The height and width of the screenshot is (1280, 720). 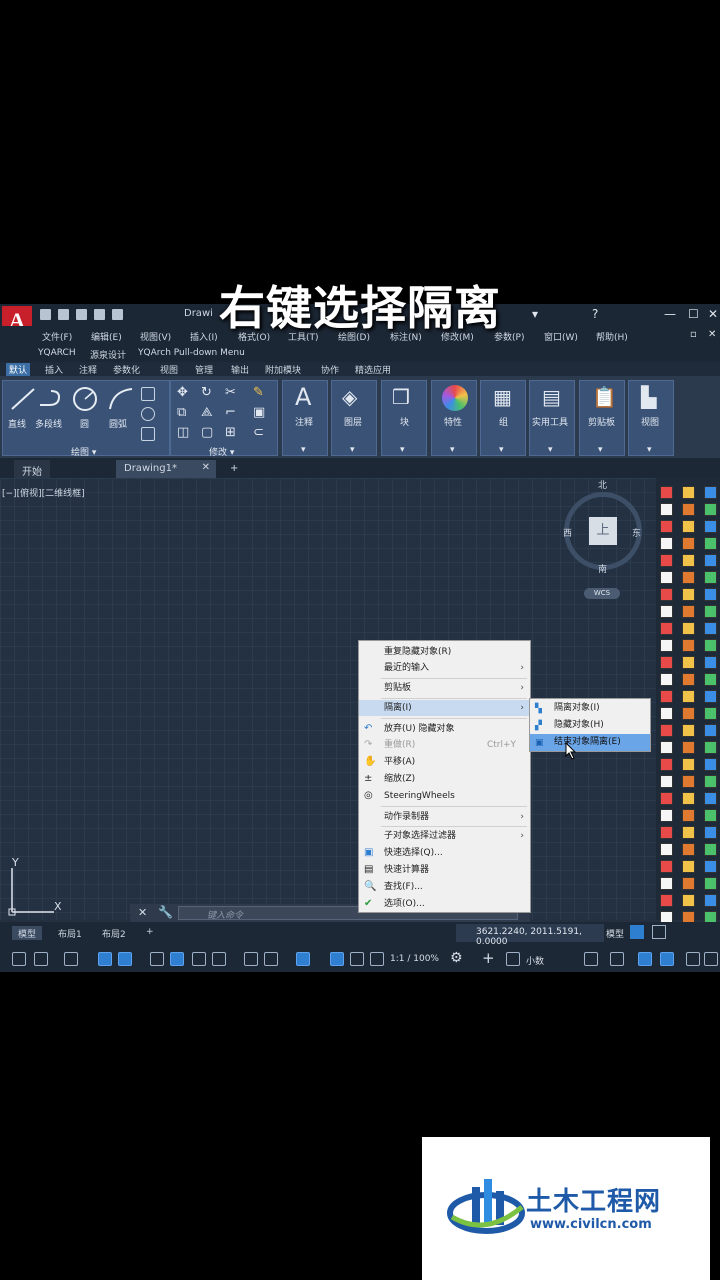 What do you see at coordinates (444, 668) in the screenshot?
I see `menu-item-recent-input: 最近的输入 ›` at bounding box center [444, 668].